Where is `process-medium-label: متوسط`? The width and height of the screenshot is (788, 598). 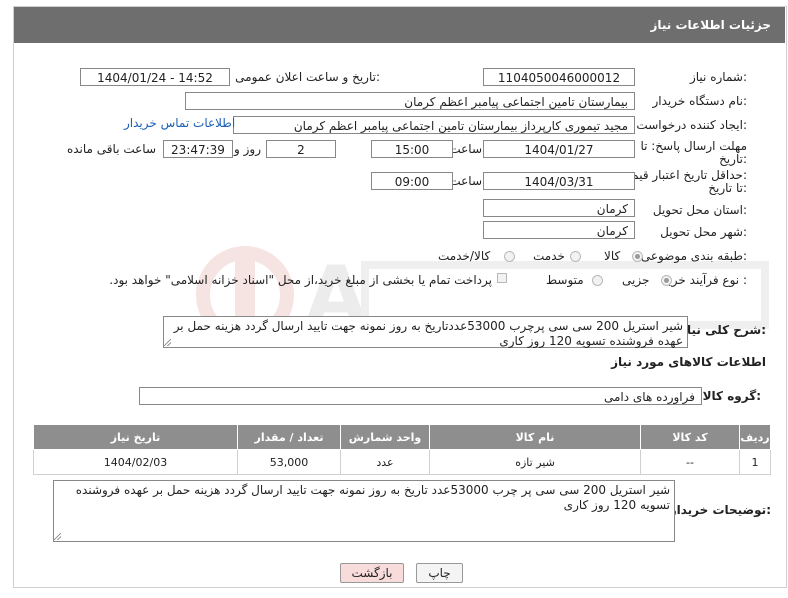
process-medium-label: متوسط is located at coordinates (565, 280).